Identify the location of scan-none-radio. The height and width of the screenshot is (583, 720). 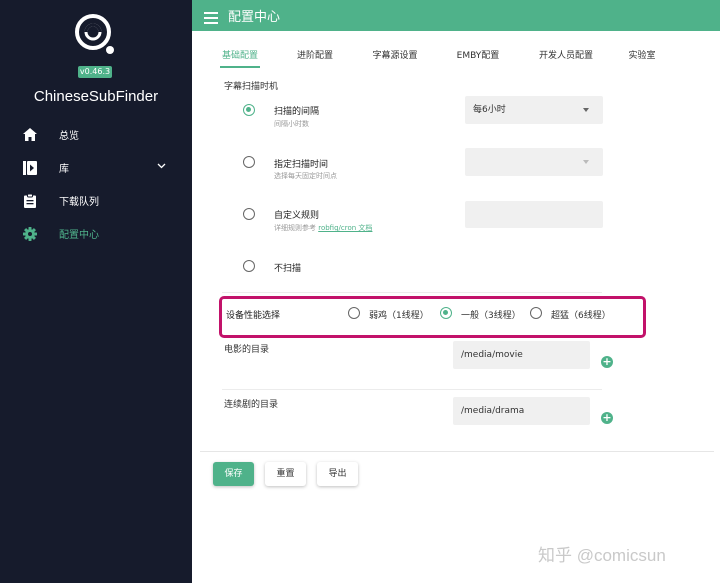
(249, 266).